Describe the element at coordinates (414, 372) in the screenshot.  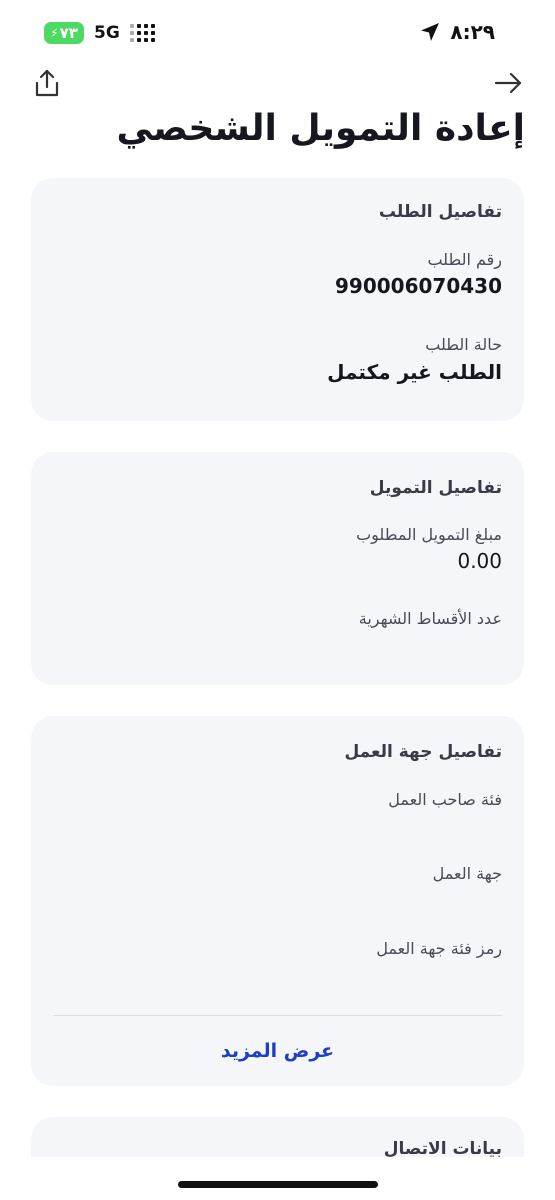
I see `request-status-value: الطلب غير مكتمل` at that location.